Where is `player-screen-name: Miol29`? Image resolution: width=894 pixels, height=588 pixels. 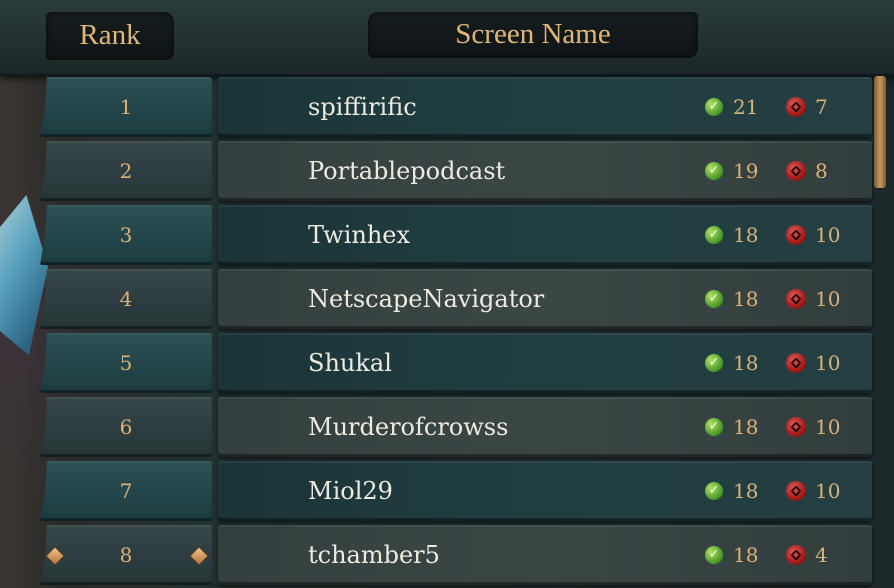
player-screen-name: Miol29 is located at coordinates (350, 491).